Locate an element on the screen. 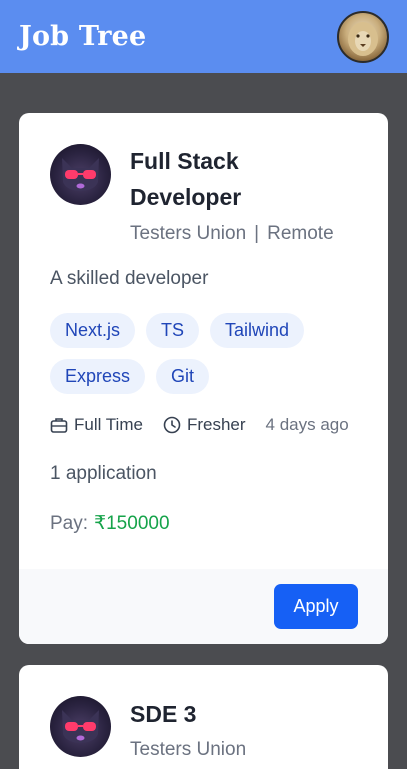 The image size is (407, 769). job-title: SDE 3 is located at coordinates (163, 714).